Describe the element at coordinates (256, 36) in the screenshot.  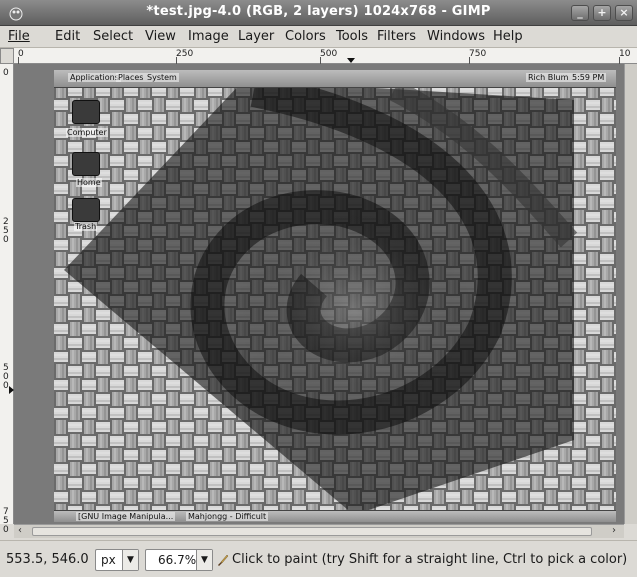
I see `menu-layer: Layer` at that location.